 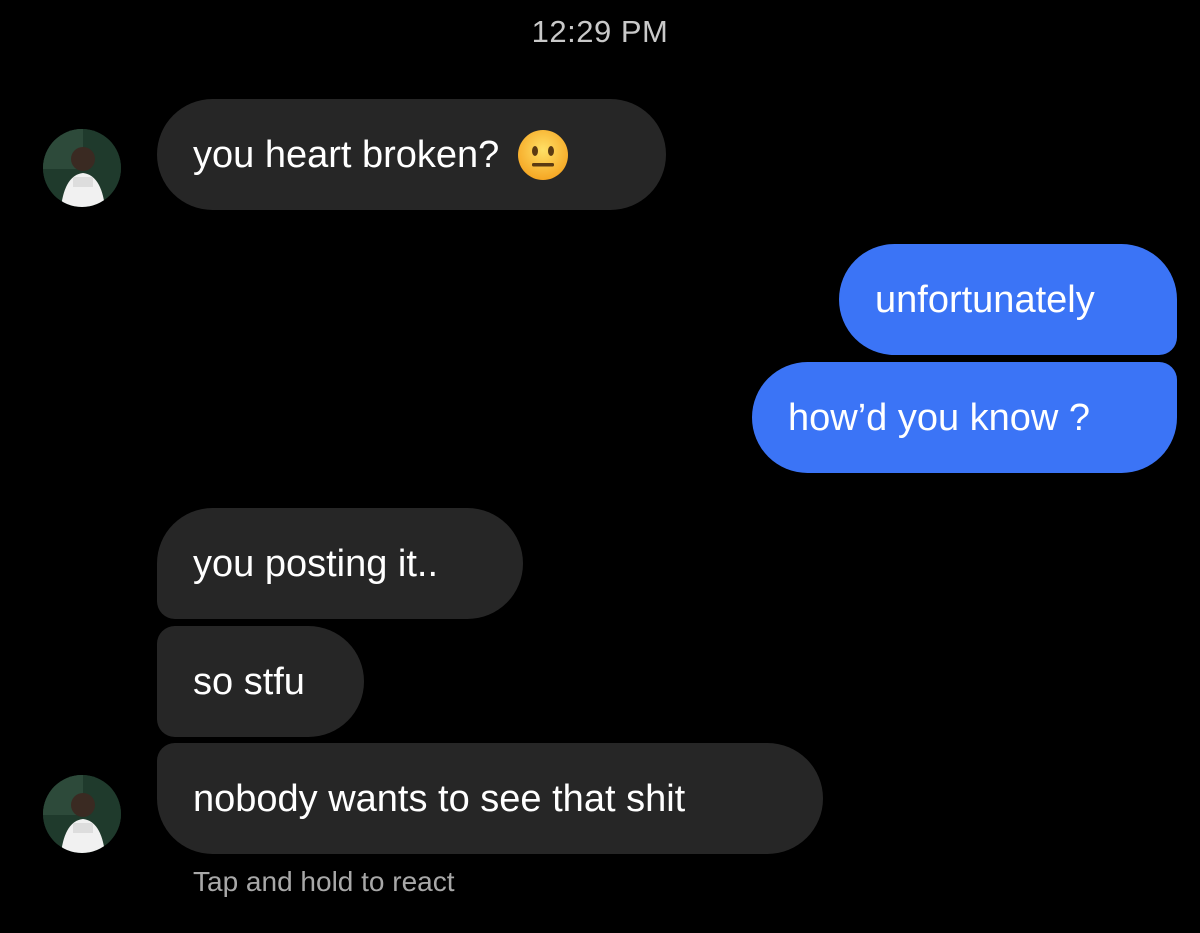 What do you see at coordinates (600, 31) in the screenshot?
I see `message-timestamp: 12:29 PM` at bounding box center [600, 31].